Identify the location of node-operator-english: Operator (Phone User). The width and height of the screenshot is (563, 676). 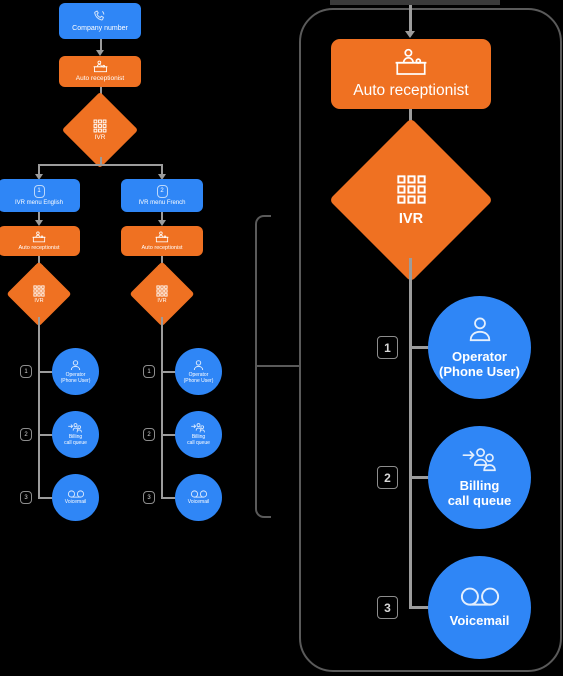
(75, 371).